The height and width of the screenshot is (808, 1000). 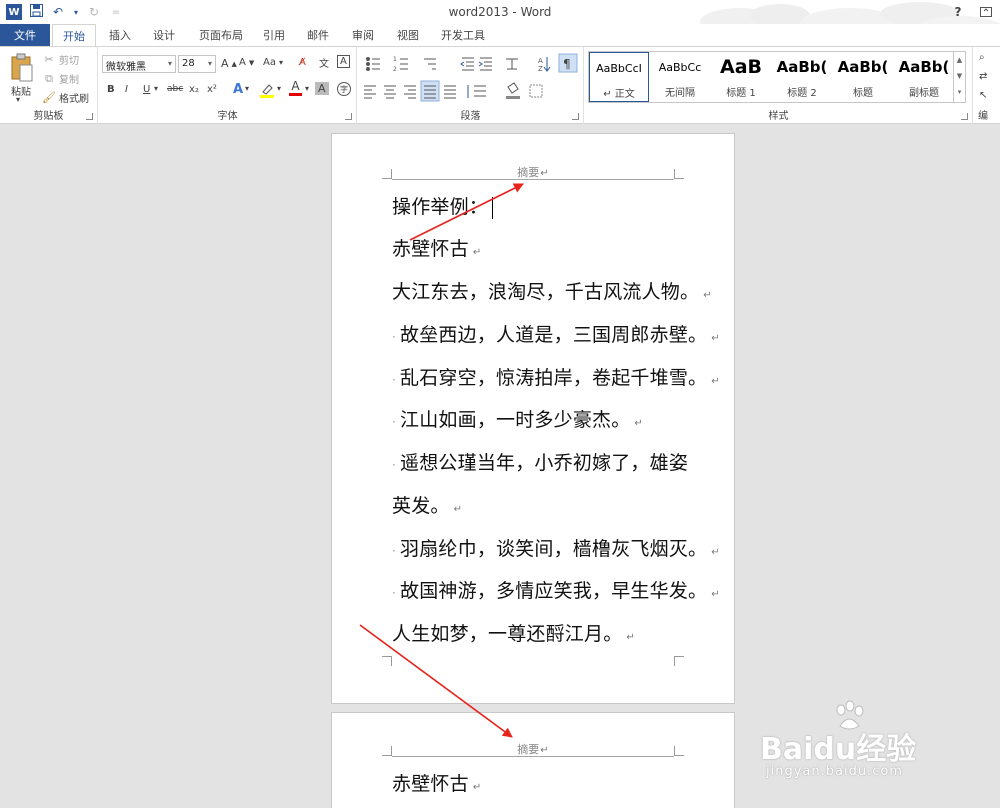 I want to click on paragraph-launcher-icon, so click(x=575, y=116).